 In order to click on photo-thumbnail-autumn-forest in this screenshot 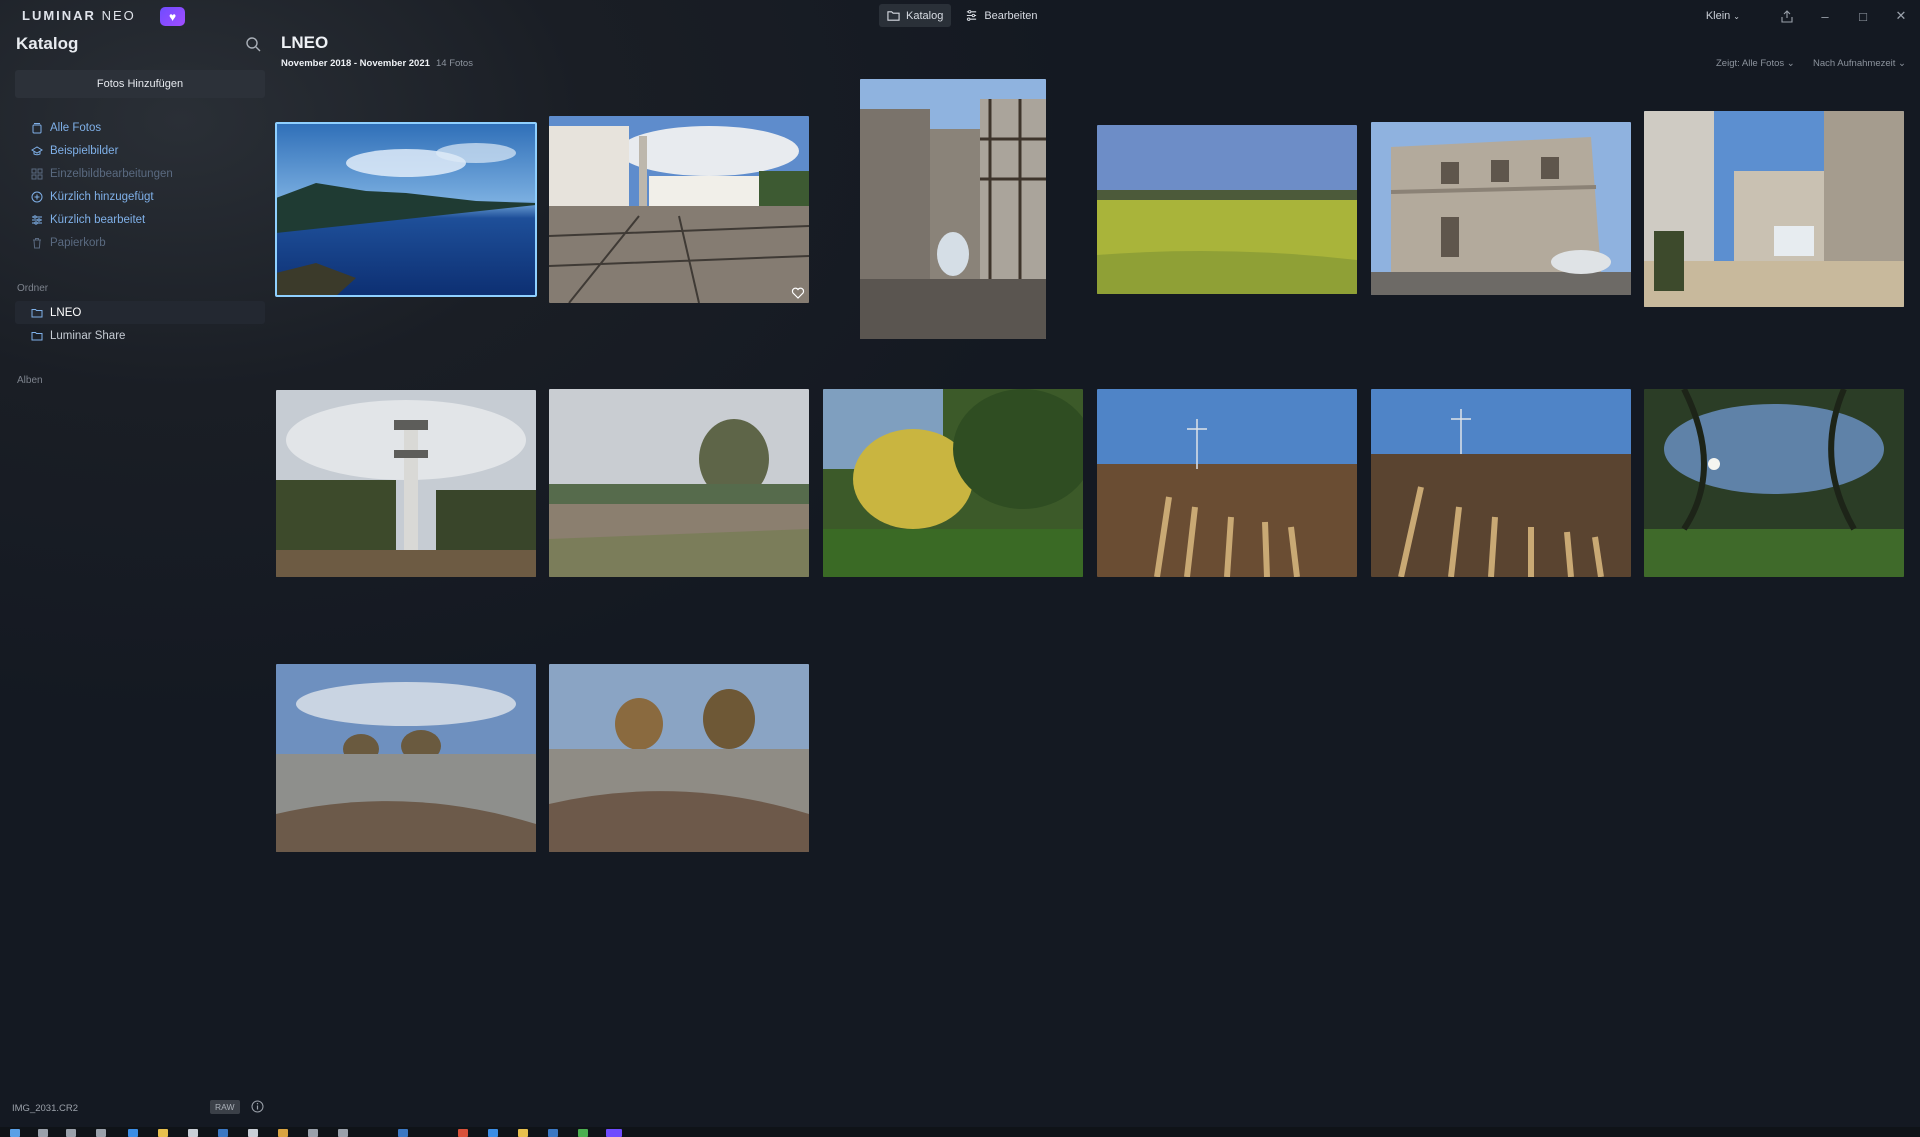, I will do `click(953, 483)`.